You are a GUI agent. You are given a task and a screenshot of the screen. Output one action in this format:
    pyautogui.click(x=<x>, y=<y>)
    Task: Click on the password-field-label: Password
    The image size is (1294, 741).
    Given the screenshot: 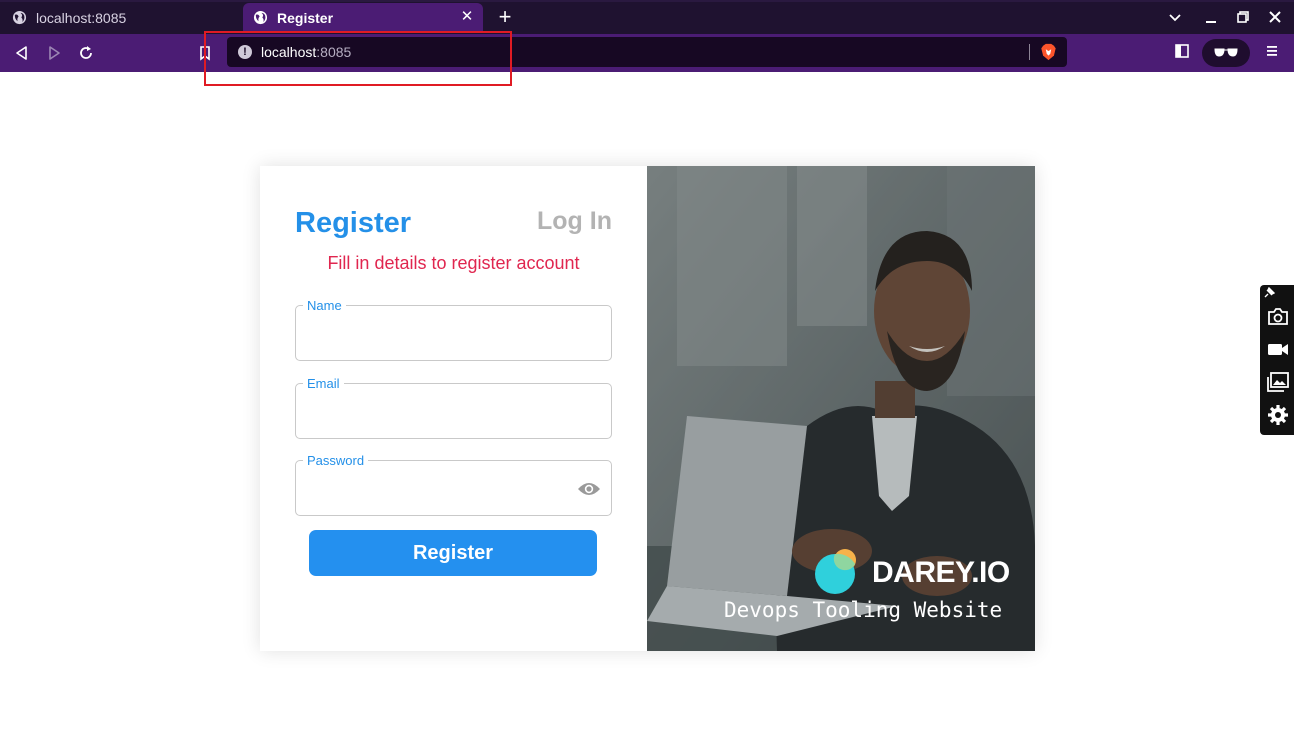 What is the action you would take?
    pyautogui.click(x=336, y=460)
    